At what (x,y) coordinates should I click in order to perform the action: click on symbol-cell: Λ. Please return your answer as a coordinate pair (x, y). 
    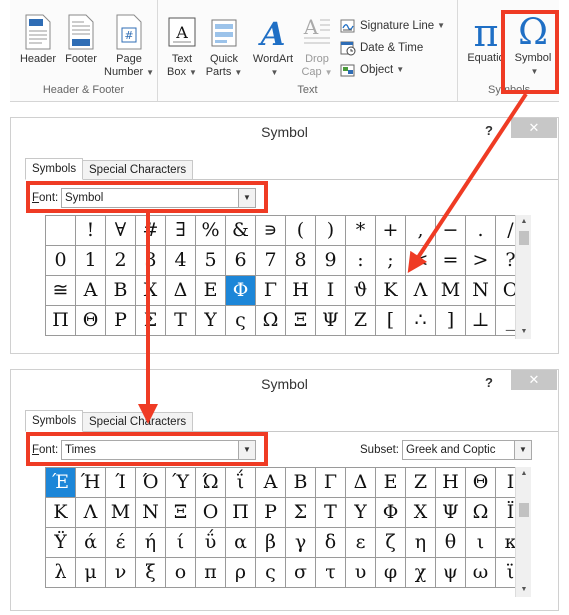
    Looking at the image, I should click on (421, 291).